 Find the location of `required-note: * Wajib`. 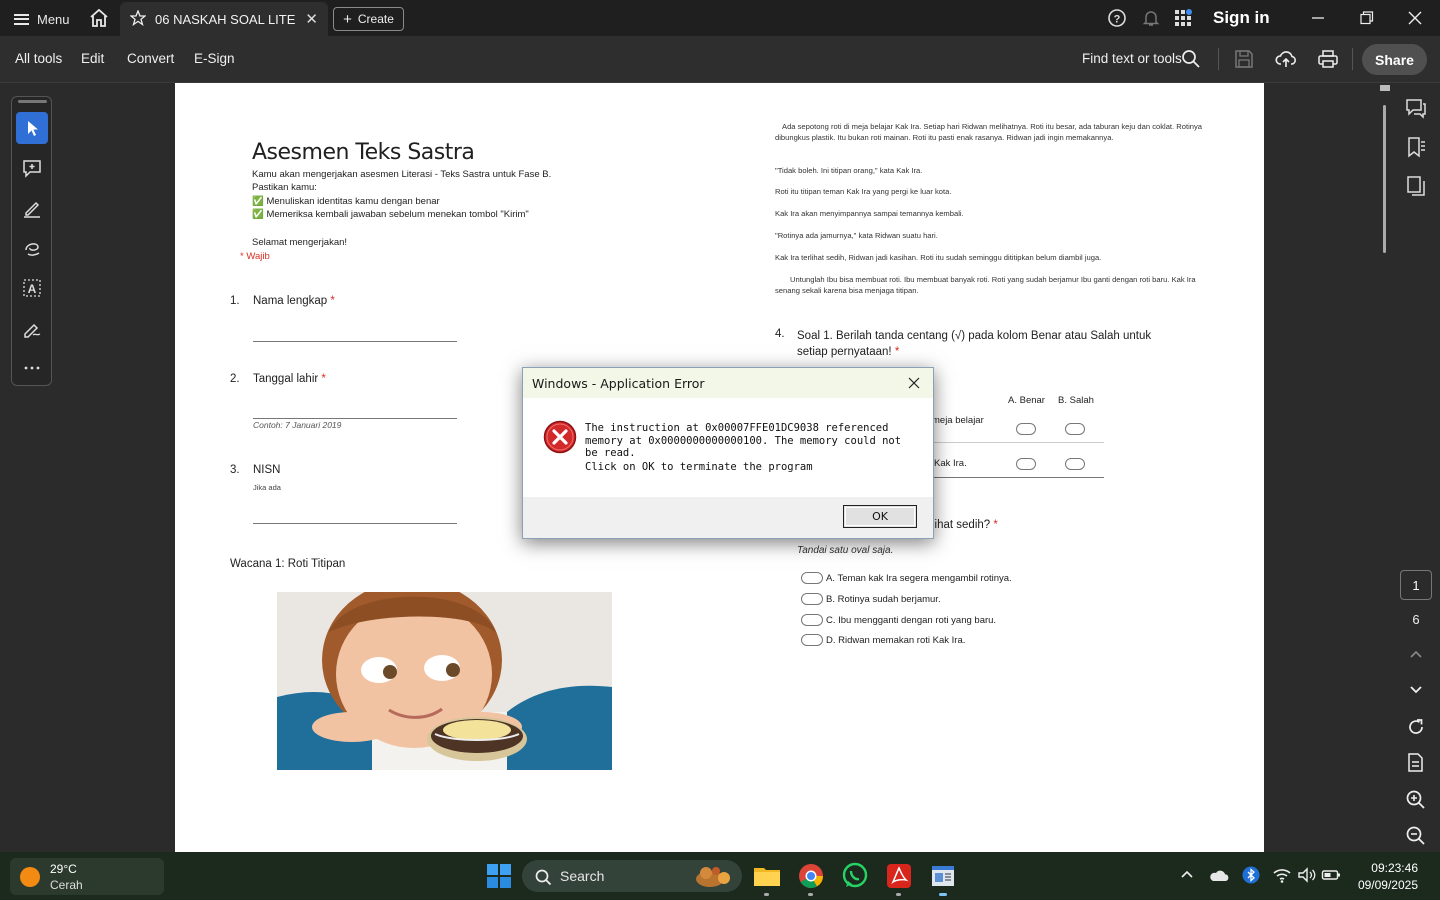

required-note: * Wajib is located at coordinates (255, 256).